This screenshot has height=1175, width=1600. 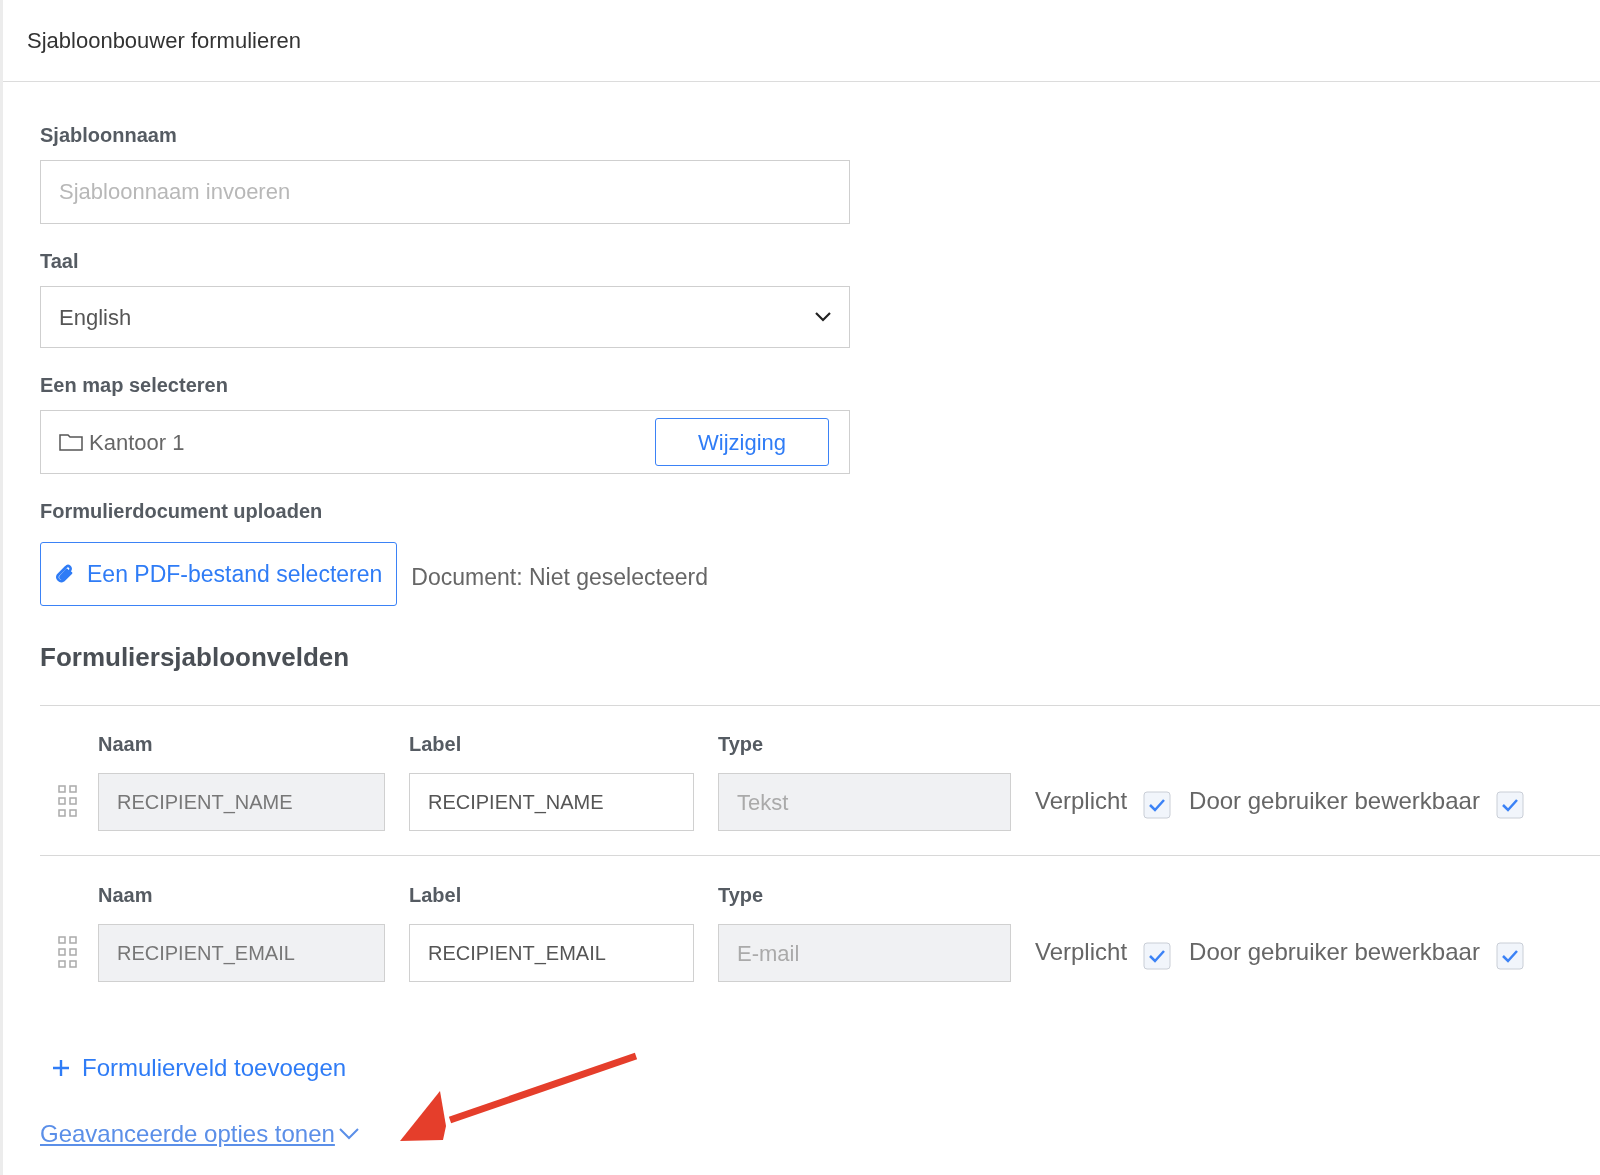 What do you see at coordinates (134, 385) in the screenshot?
I see `field-label: Een map selecteren` at bounding box center [134, 385].